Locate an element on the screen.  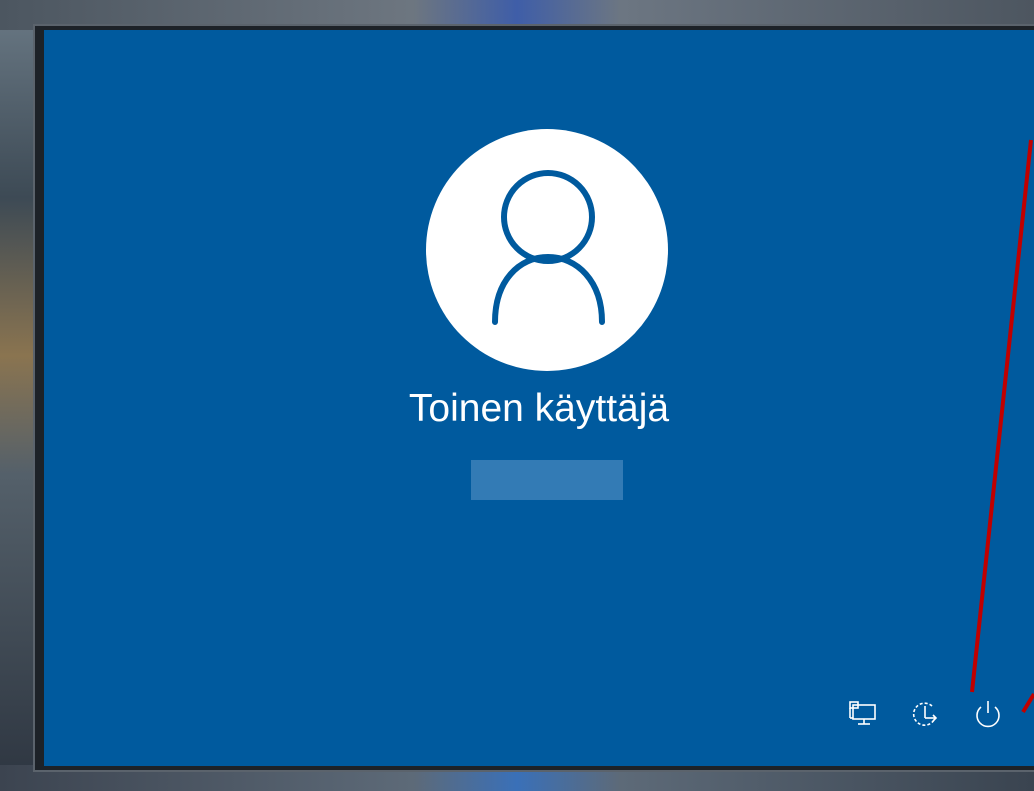
power-icon is located at coordinates (988, 714).